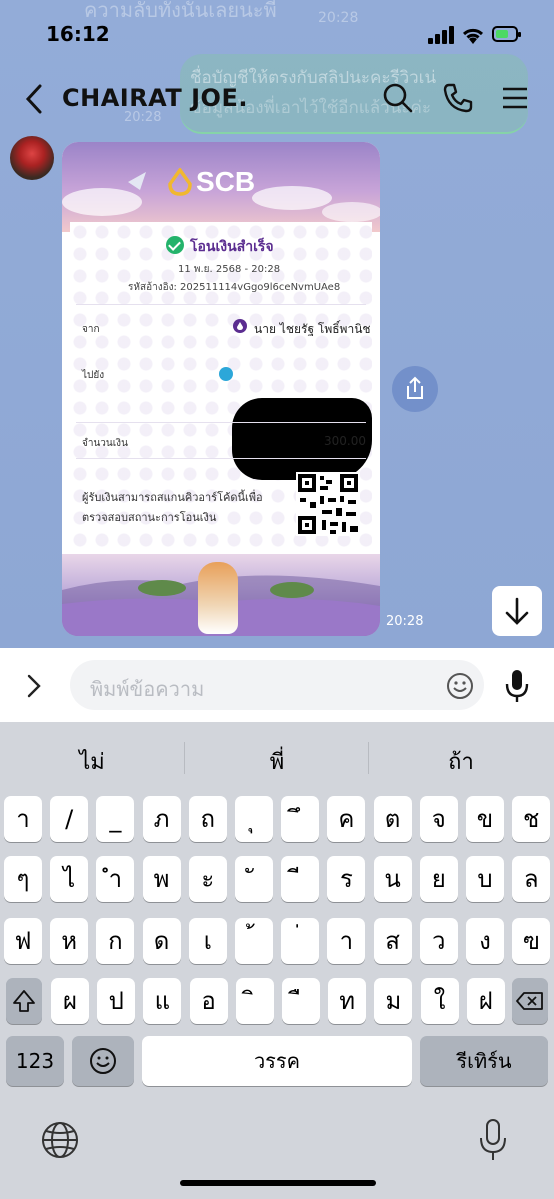  I want to click on chat-title: CHAIRAT JOE., so click(155, 98).